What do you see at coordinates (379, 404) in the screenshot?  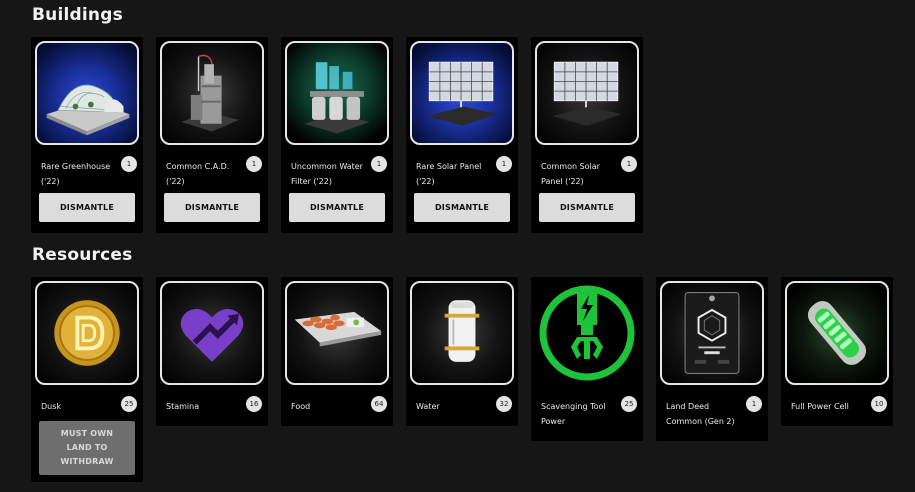 I see `quantity-badge: 64` at bounding box center [379, 404].